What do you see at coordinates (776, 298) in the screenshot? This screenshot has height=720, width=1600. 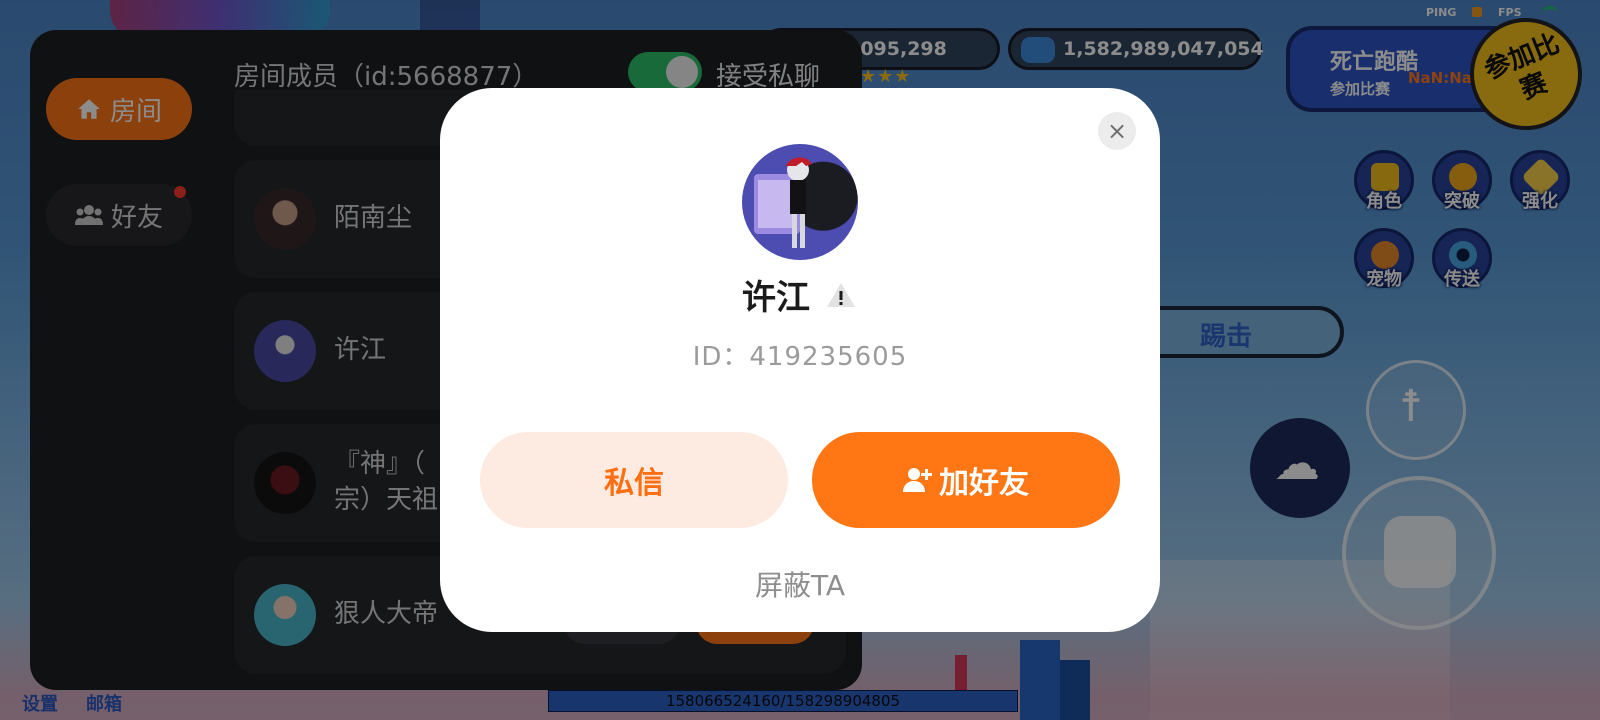 I see `profile-name: 许江` at bounding box center [776, 298].